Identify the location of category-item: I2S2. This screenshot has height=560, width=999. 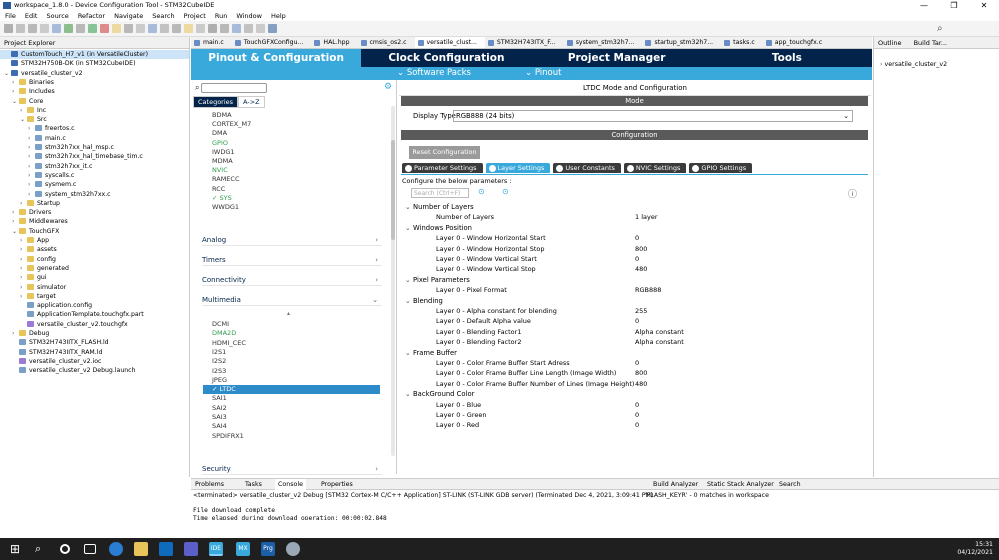
(219, 361).